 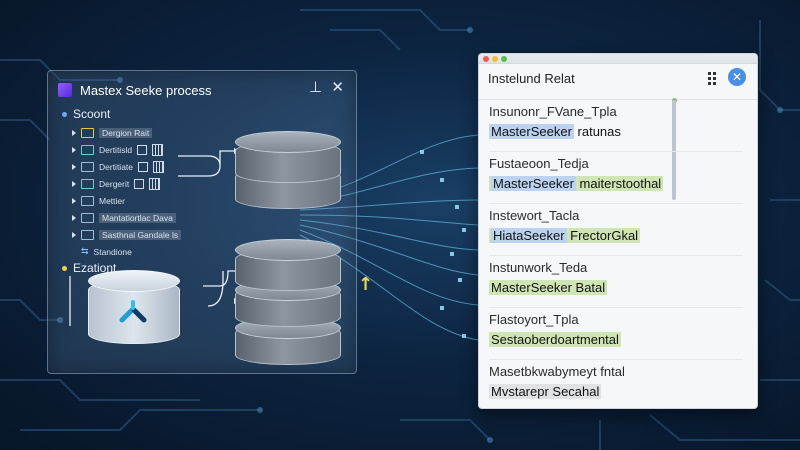 I want to click on entry-detail: tmental, so click(x=597, y=339).